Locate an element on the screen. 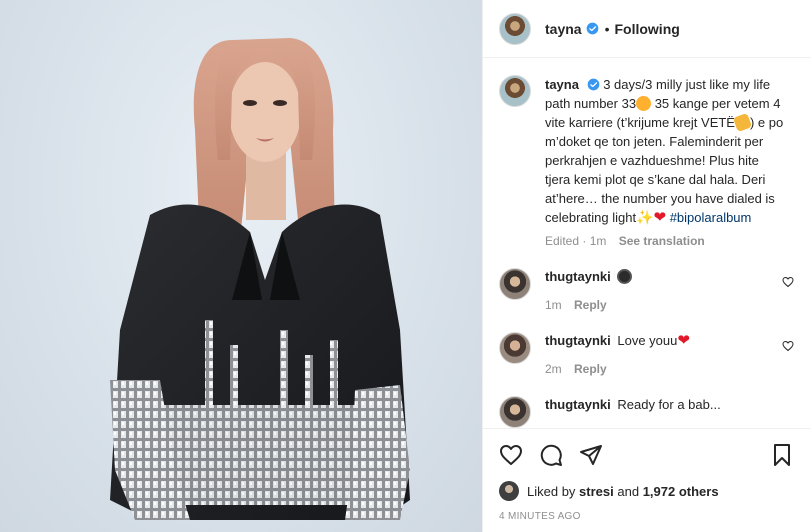 This screenshot has width=810, height=532. likes-joiner: and is located at coordinates (628, 491).